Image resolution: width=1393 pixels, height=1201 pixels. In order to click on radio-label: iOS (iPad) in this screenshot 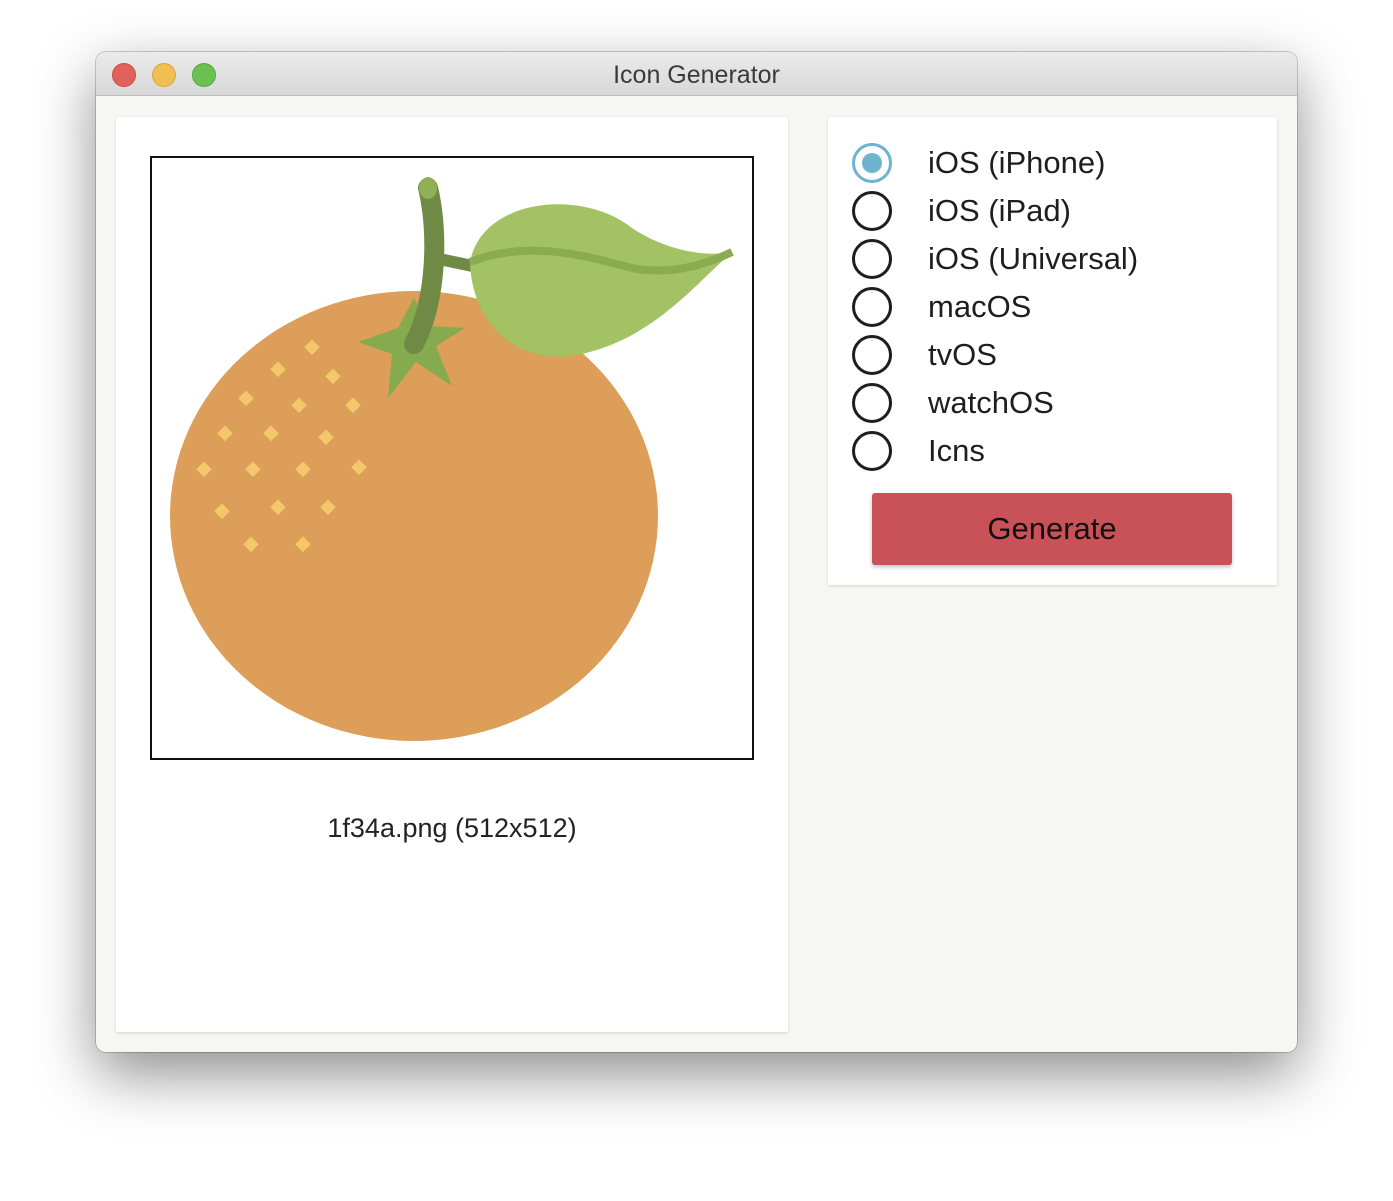, I will do `click(999, 210)`.